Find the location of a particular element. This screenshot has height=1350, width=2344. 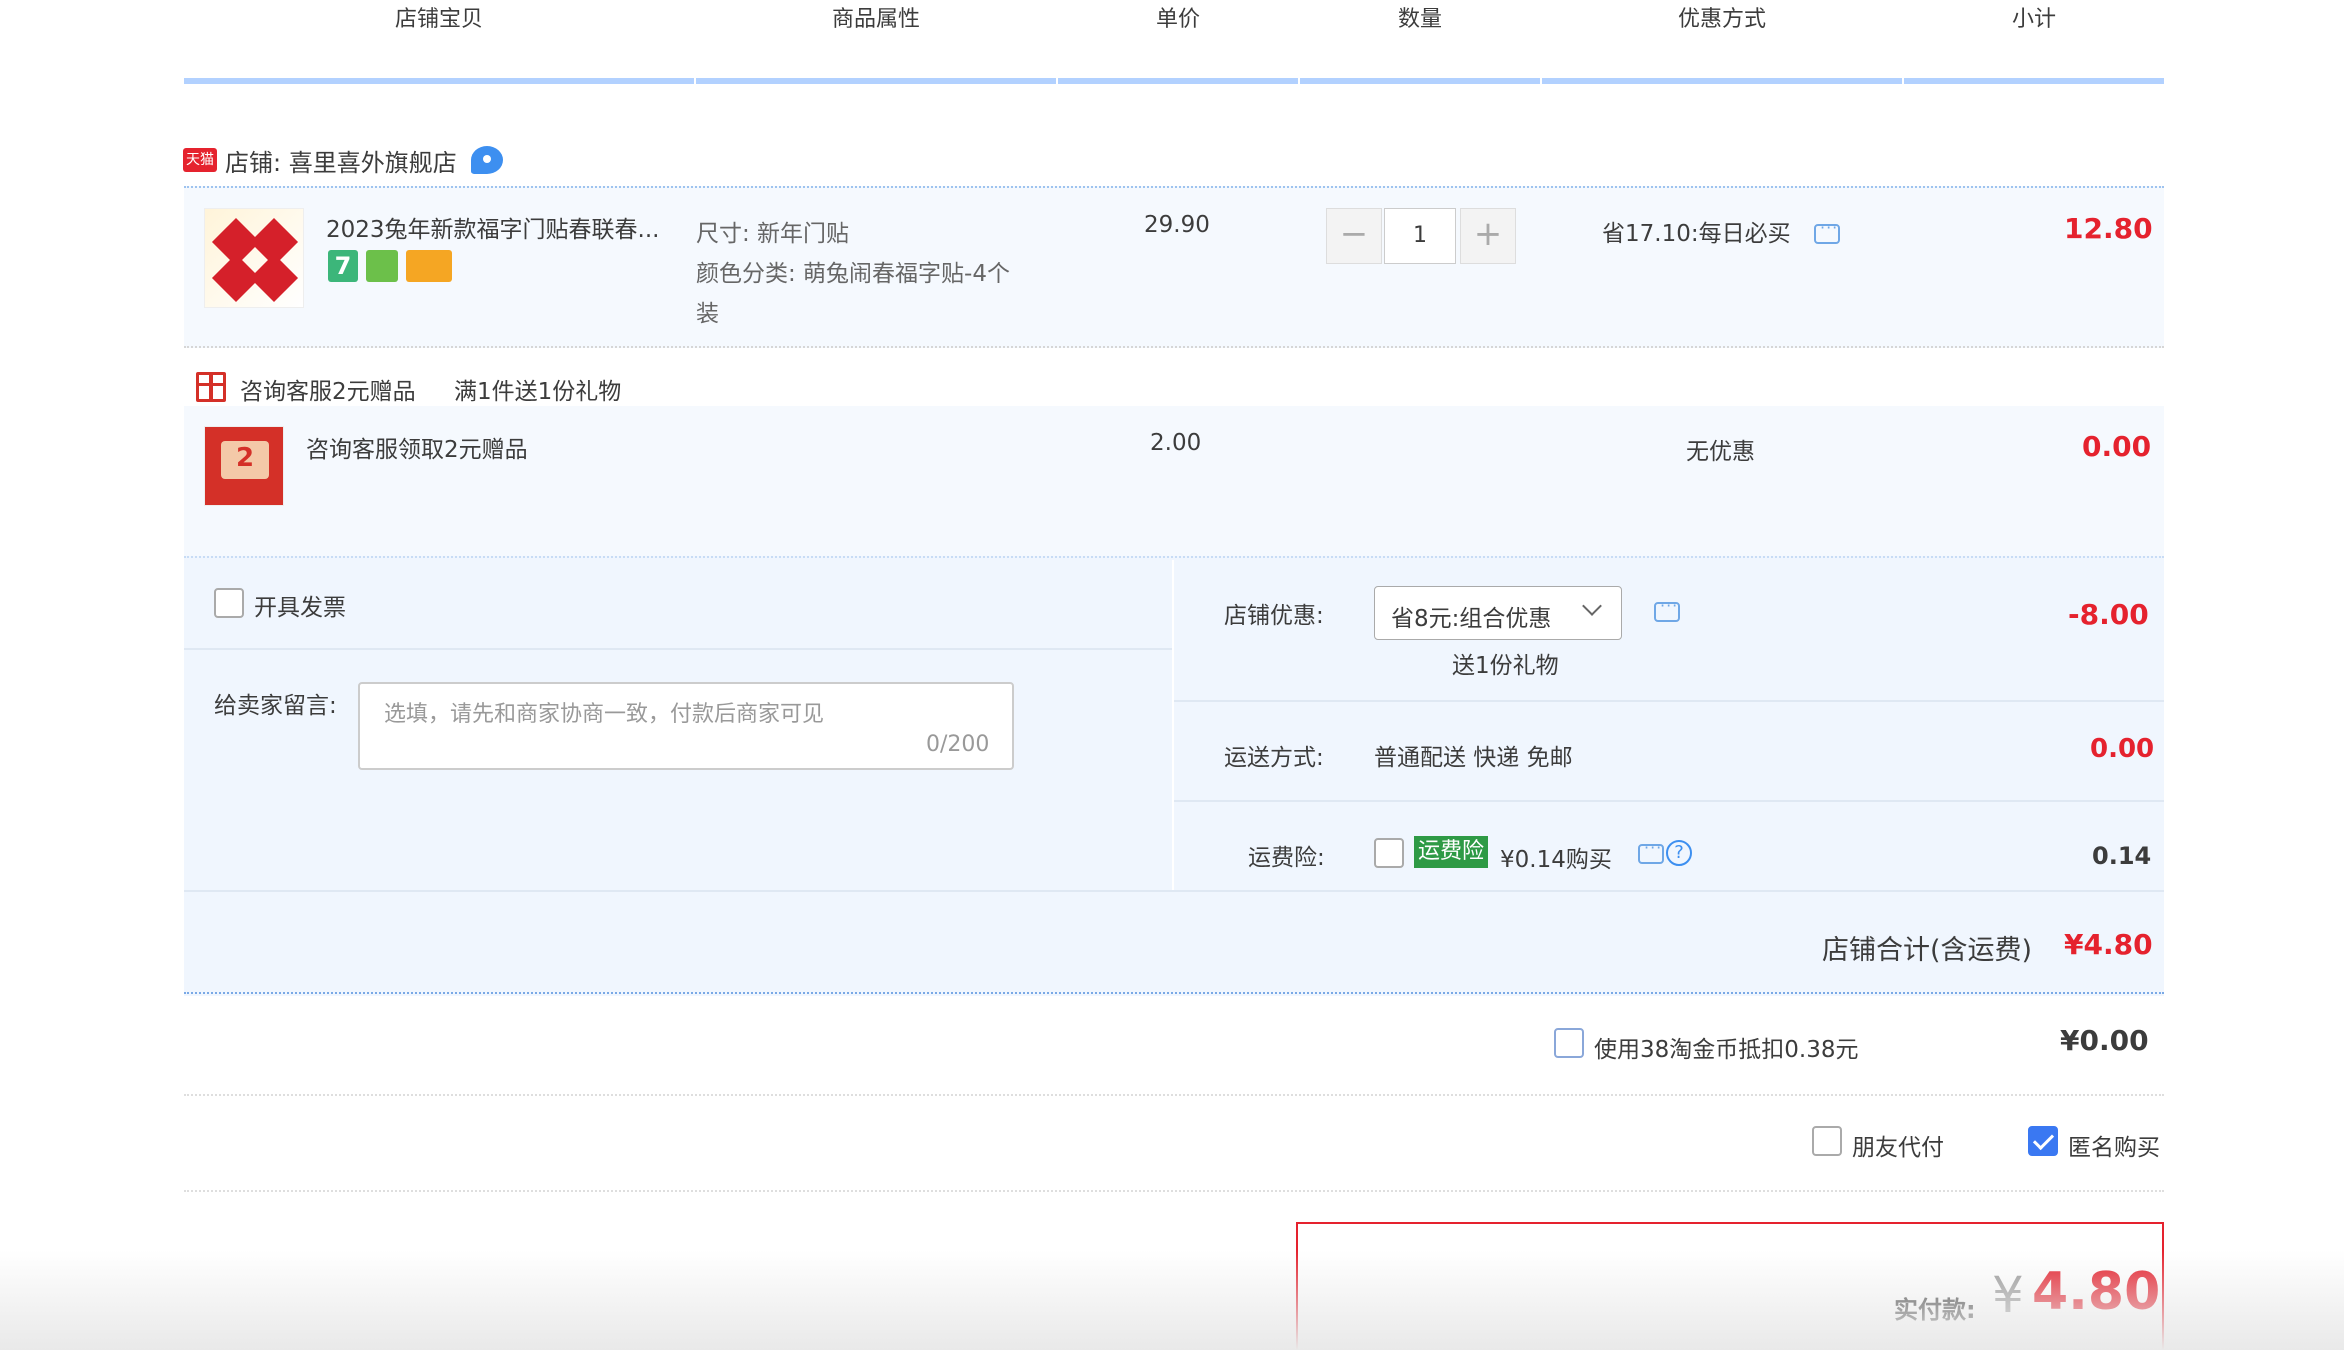

anonymous-label: 匿名购买 is located at coordinates (2114, 1148).